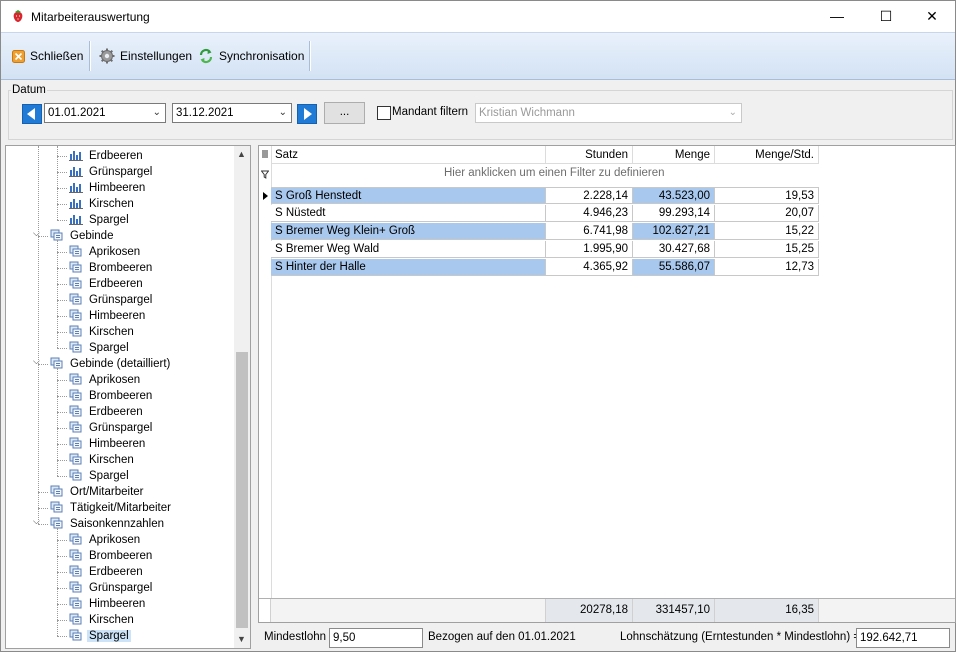 The height and width of the screenshot is (652, 956). I want to click on column-header-menge: Menge, so click(674, 155).